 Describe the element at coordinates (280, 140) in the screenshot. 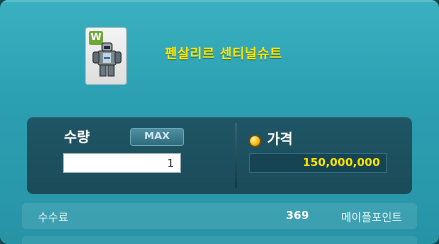

I see `price-label: 가격` at that location.